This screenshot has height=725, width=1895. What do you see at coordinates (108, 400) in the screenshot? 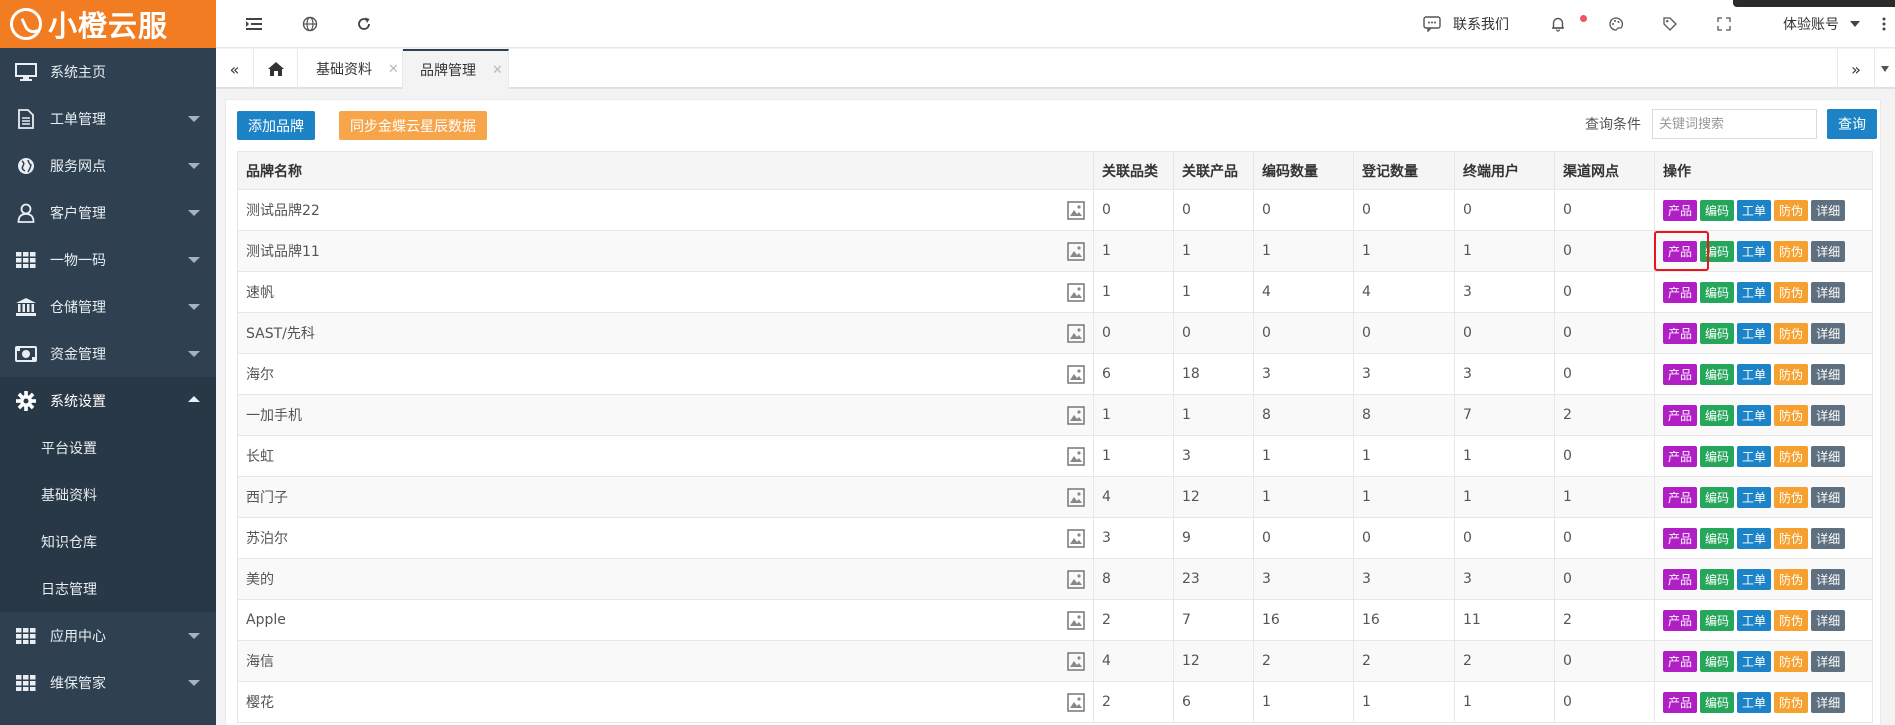
I see `sidebar-item-8: 系统设置` at bounding box center [108, 400].